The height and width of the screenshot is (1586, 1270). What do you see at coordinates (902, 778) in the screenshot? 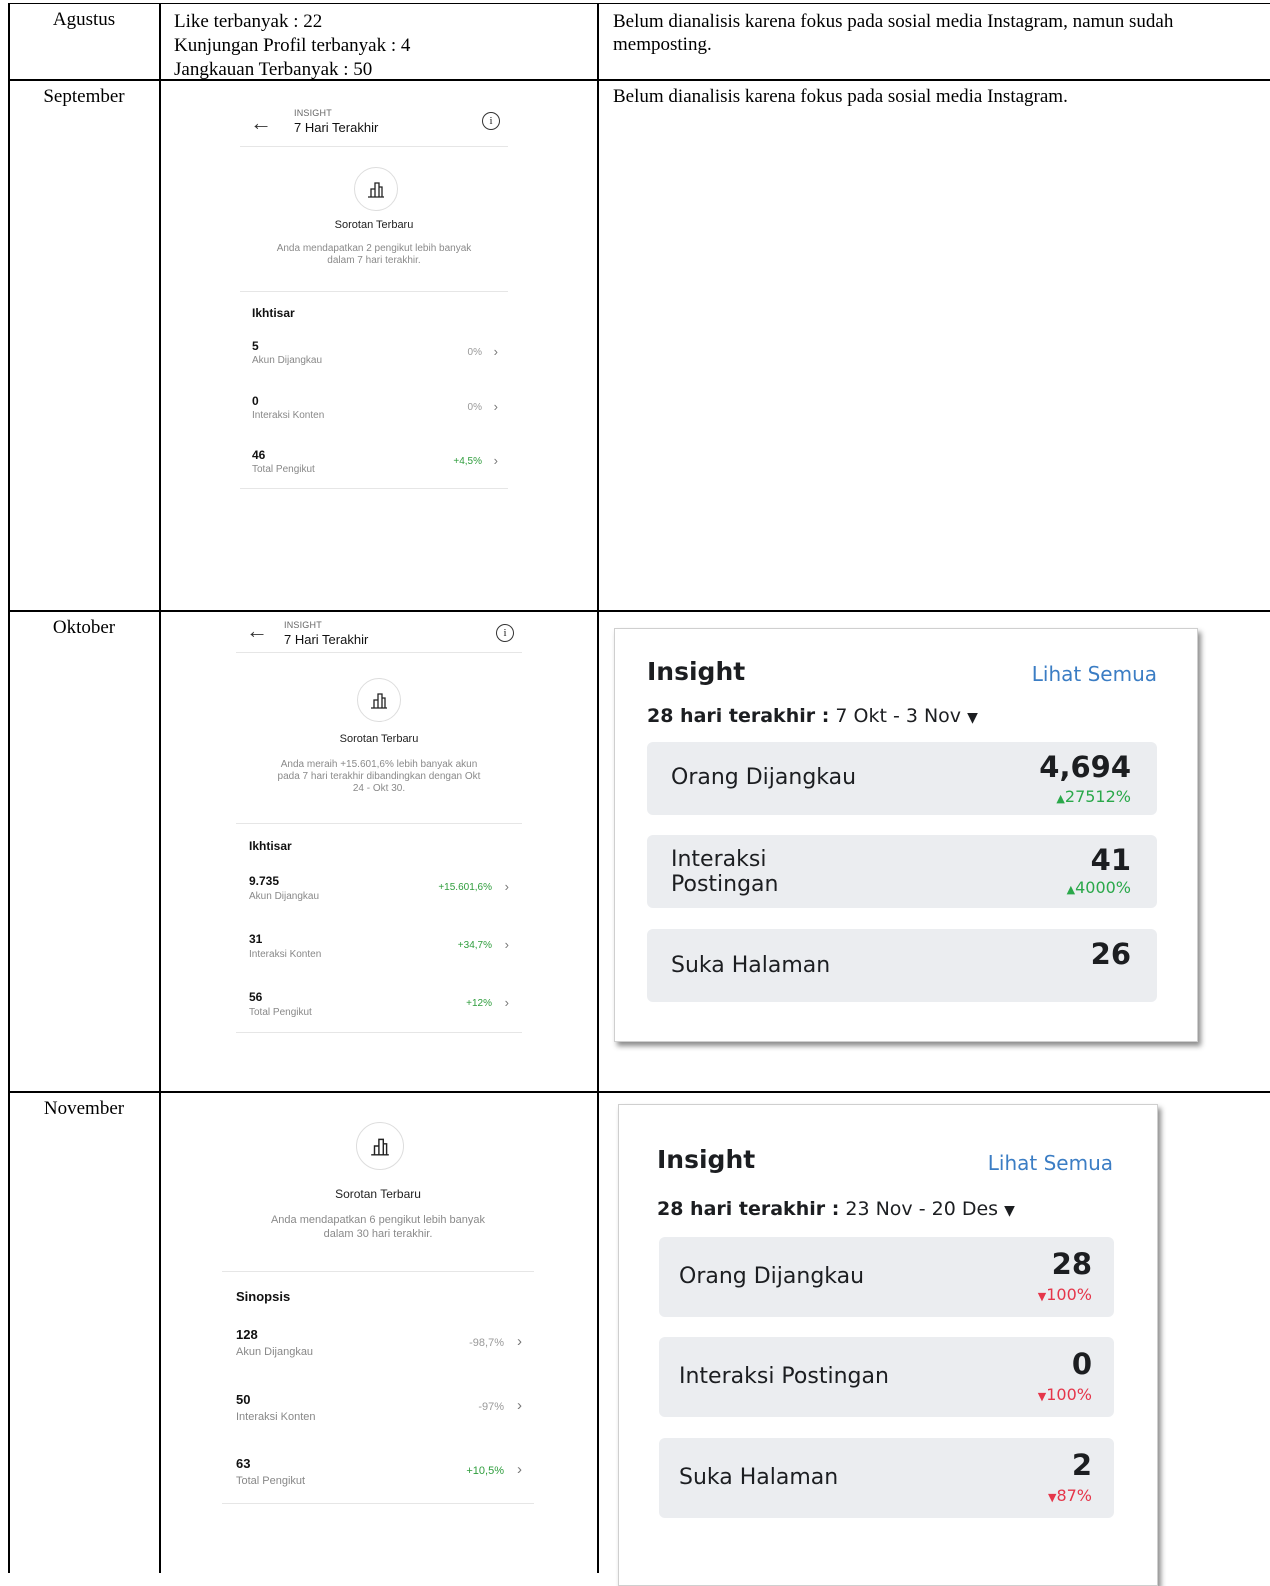
I see `metric-card: Orang Dijangkau 4,694 ▲27512%` at bounding box center [902, 778].